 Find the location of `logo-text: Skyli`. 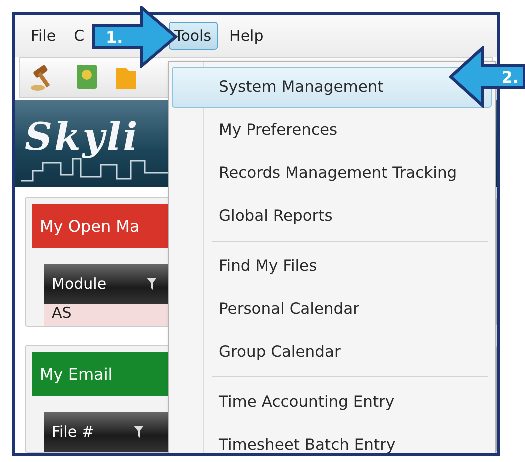

logo-text: Skyli is located at coordinates (82, 137).